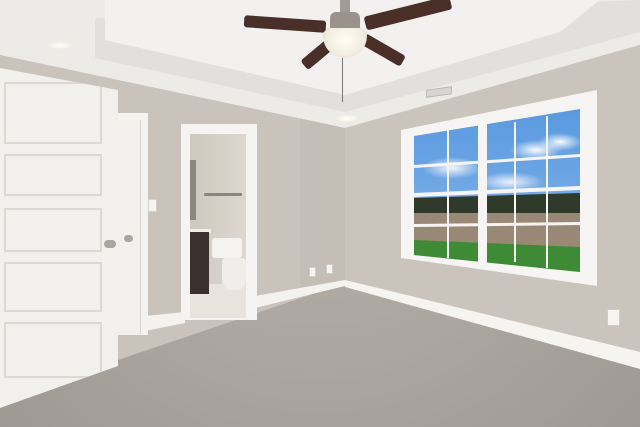 The width and height of the screenshot is (640, 427). What do you see at coordinates (193, 190) in the screenshot?
I see `bathroom-mirror` at bounding box center [193, 190].